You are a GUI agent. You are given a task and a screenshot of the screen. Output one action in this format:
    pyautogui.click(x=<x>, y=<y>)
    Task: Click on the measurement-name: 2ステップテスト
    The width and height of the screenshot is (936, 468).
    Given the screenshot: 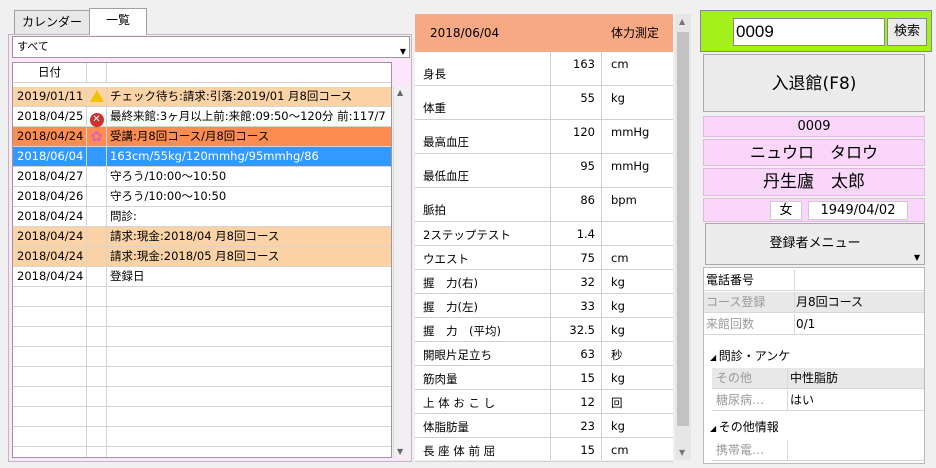 What is the action you would take?
    pyautogui.click(x=467, y=235)
    